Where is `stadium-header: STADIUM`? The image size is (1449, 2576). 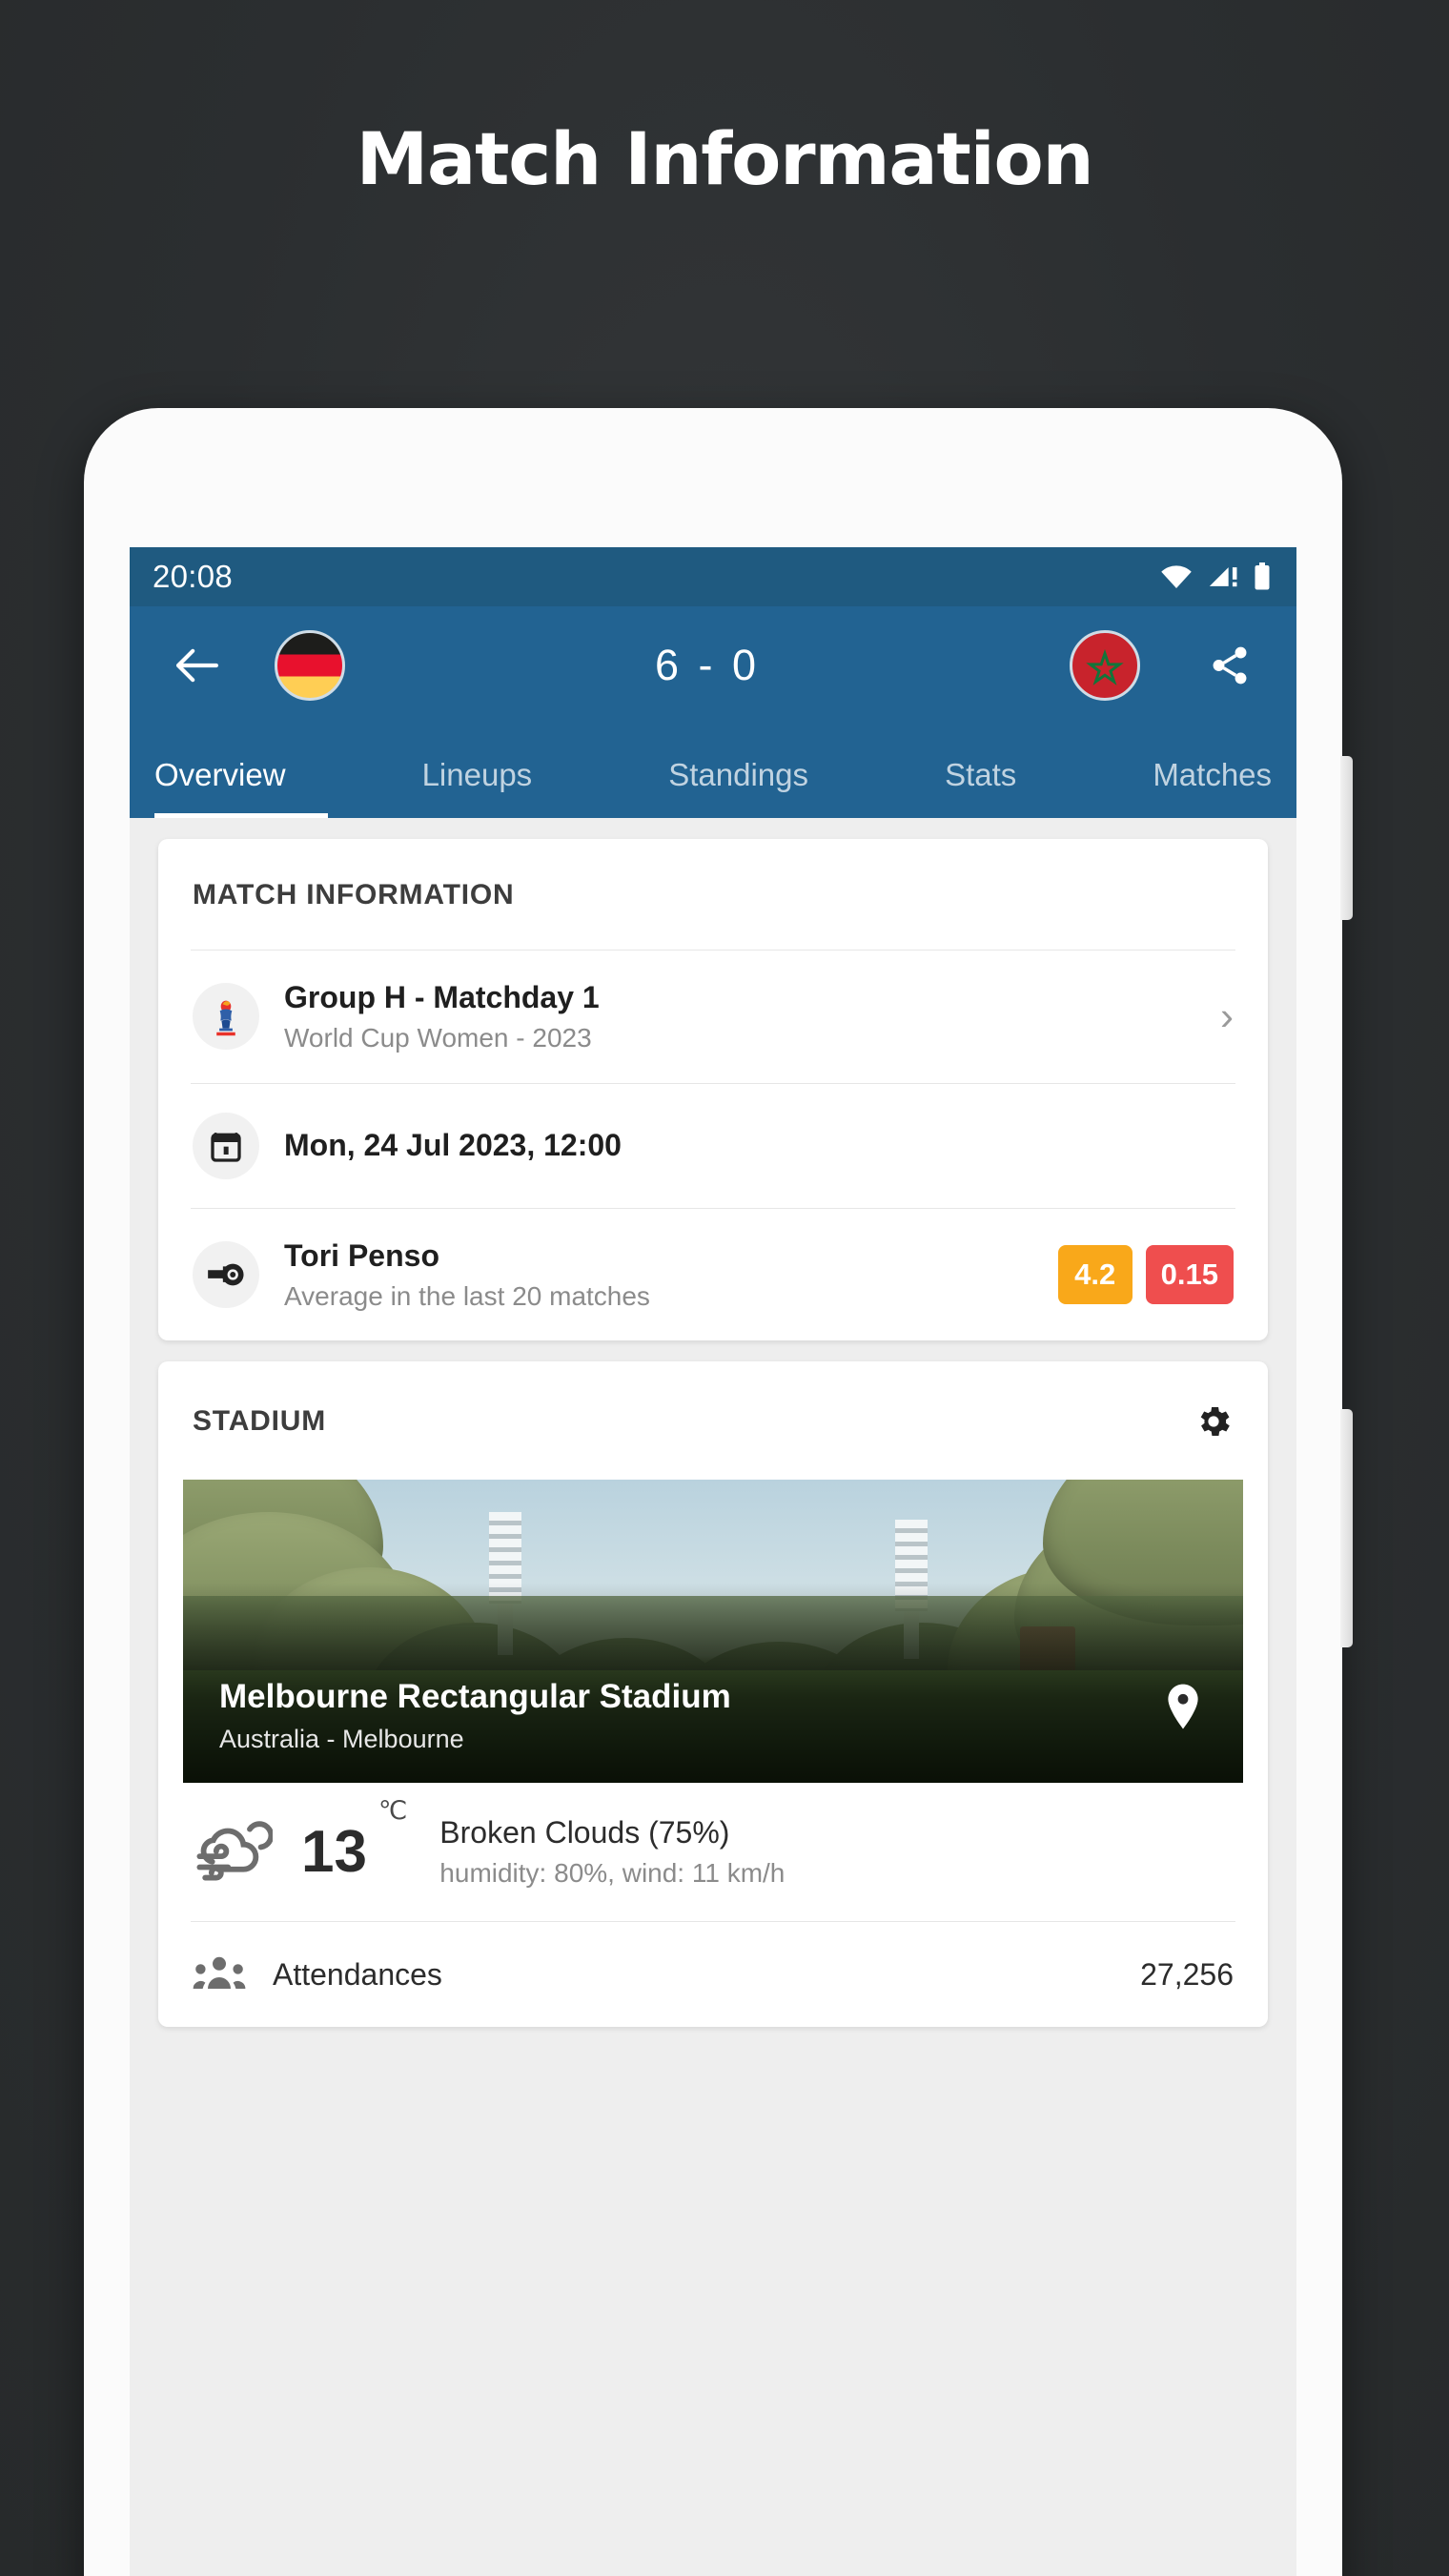 stadium-header: STADIUM is located at coordinates (260, 1421).